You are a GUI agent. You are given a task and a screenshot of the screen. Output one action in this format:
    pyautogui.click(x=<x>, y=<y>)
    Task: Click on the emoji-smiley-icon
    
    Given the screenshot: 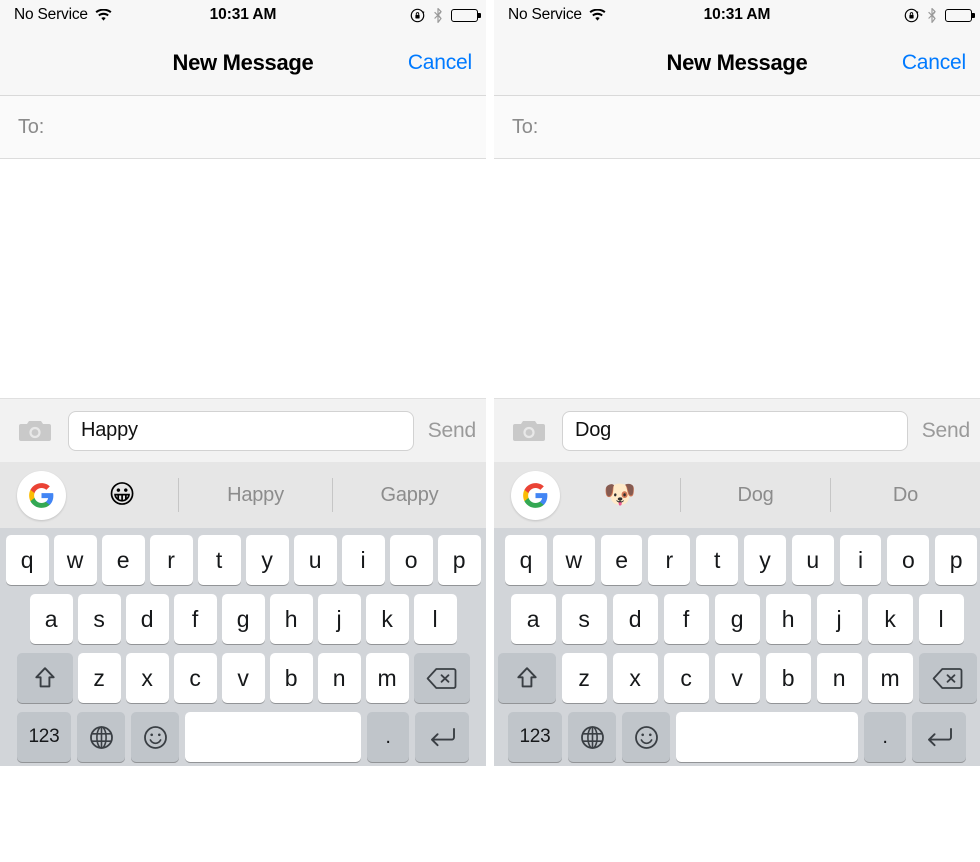 What is the action you would take?
    pyautogui.click(x=155, y=737)
    